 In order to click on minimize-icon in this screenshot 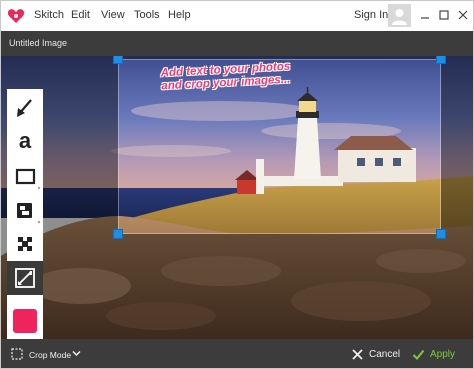, I will do `click(425, 15)`.